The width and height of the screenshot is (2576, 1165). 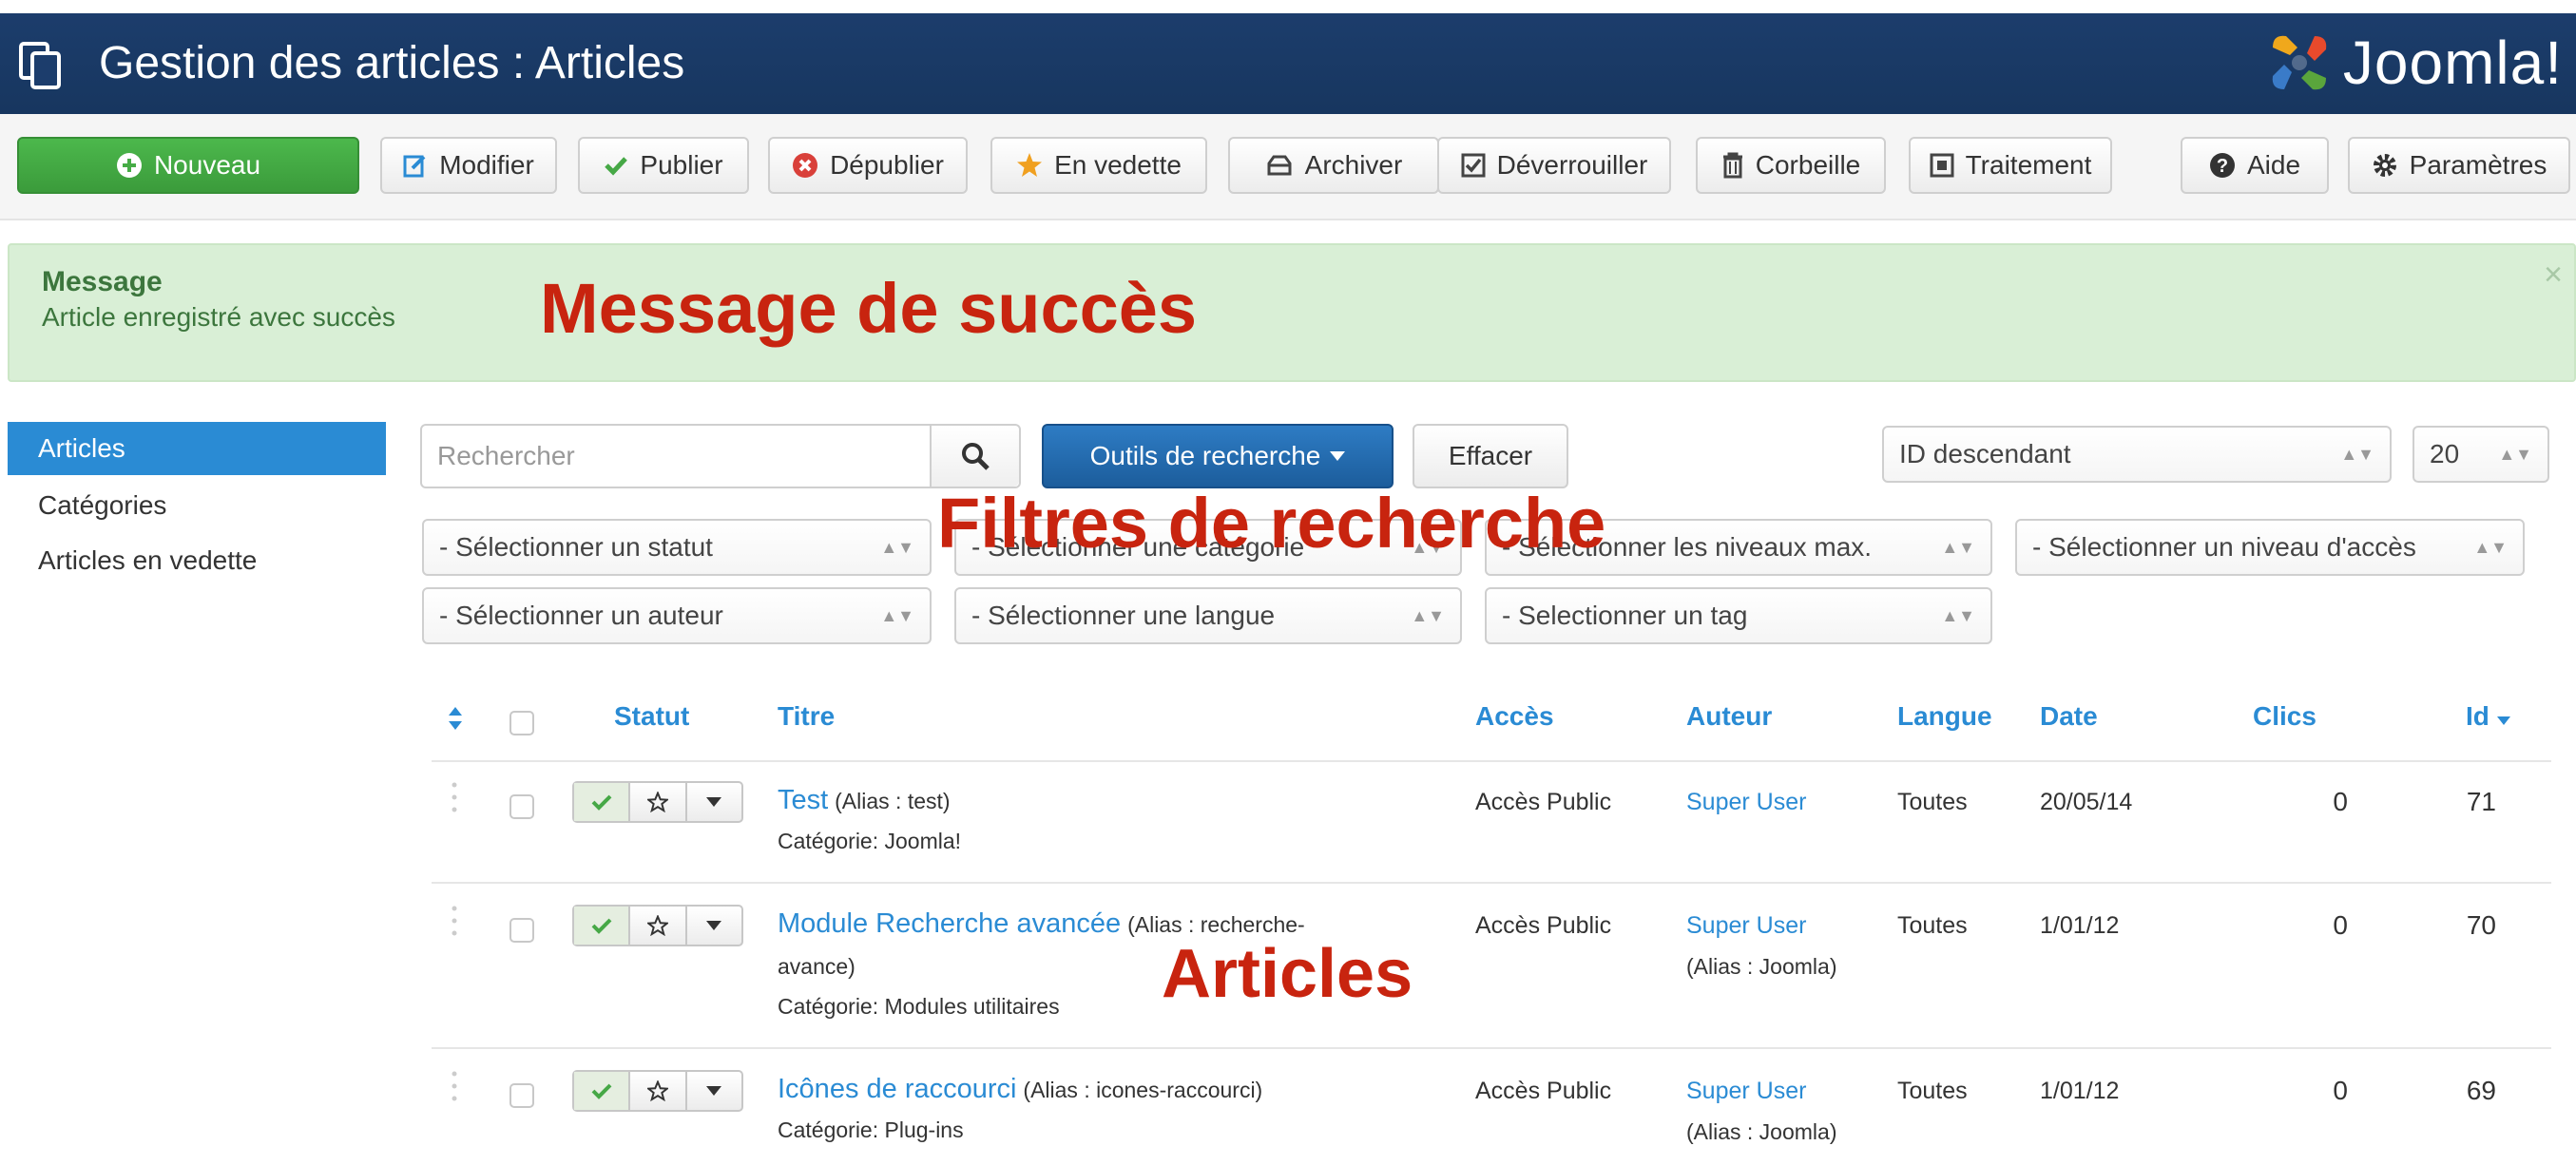 What do you see at coordinates (2488, 716) in the screenshot?
I see `column-id: Id` at bounding box center [2488, 716].